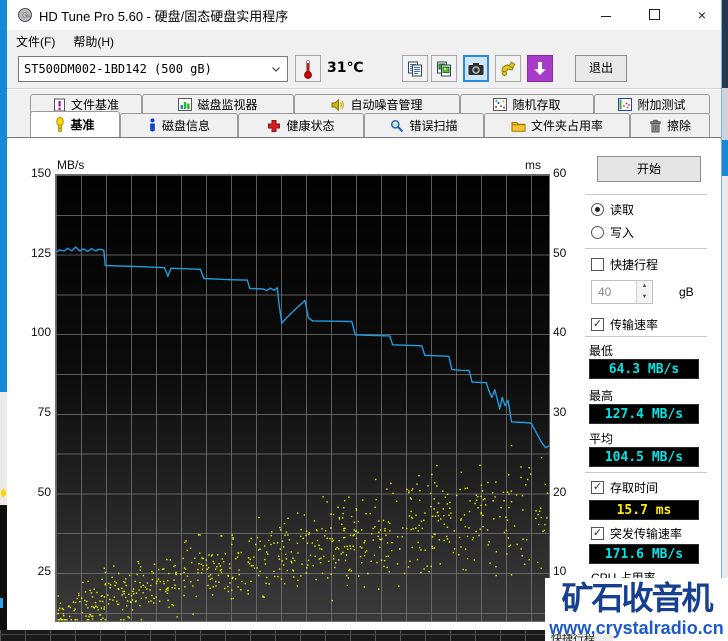 The height and width of the screenshot is (641, 728). What do you see at coordinates (644, 369) in the screenshot?
I see `min-value: 64.3 MB/s` at bounding box center [644, 369].